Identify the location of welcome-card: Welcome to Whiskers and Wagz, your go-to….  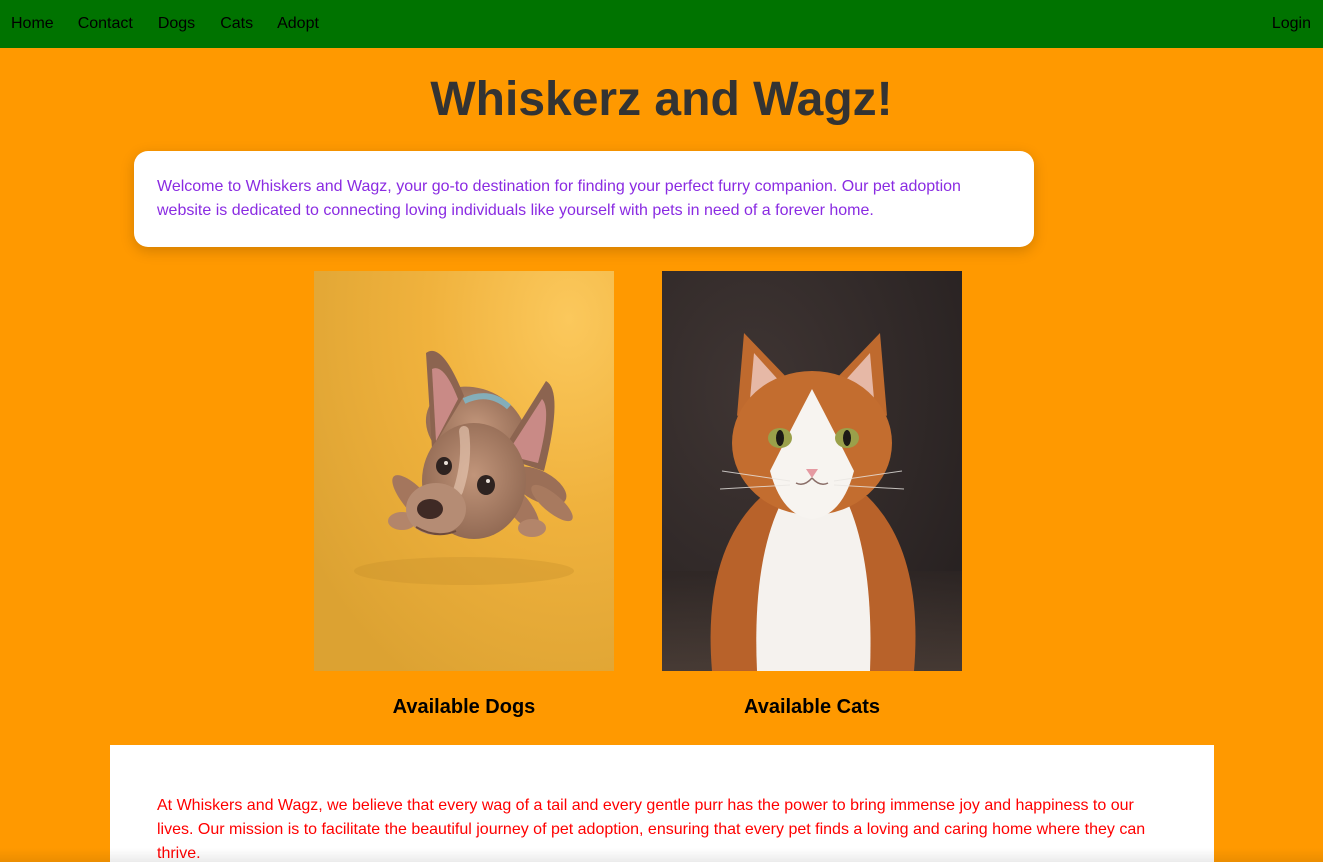
(584, 199).